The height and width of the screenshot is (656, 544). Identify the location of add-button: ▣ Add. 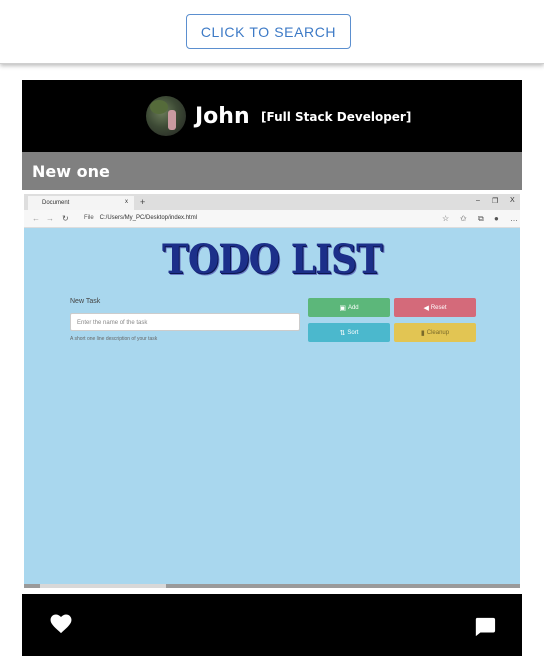
(349, 307).